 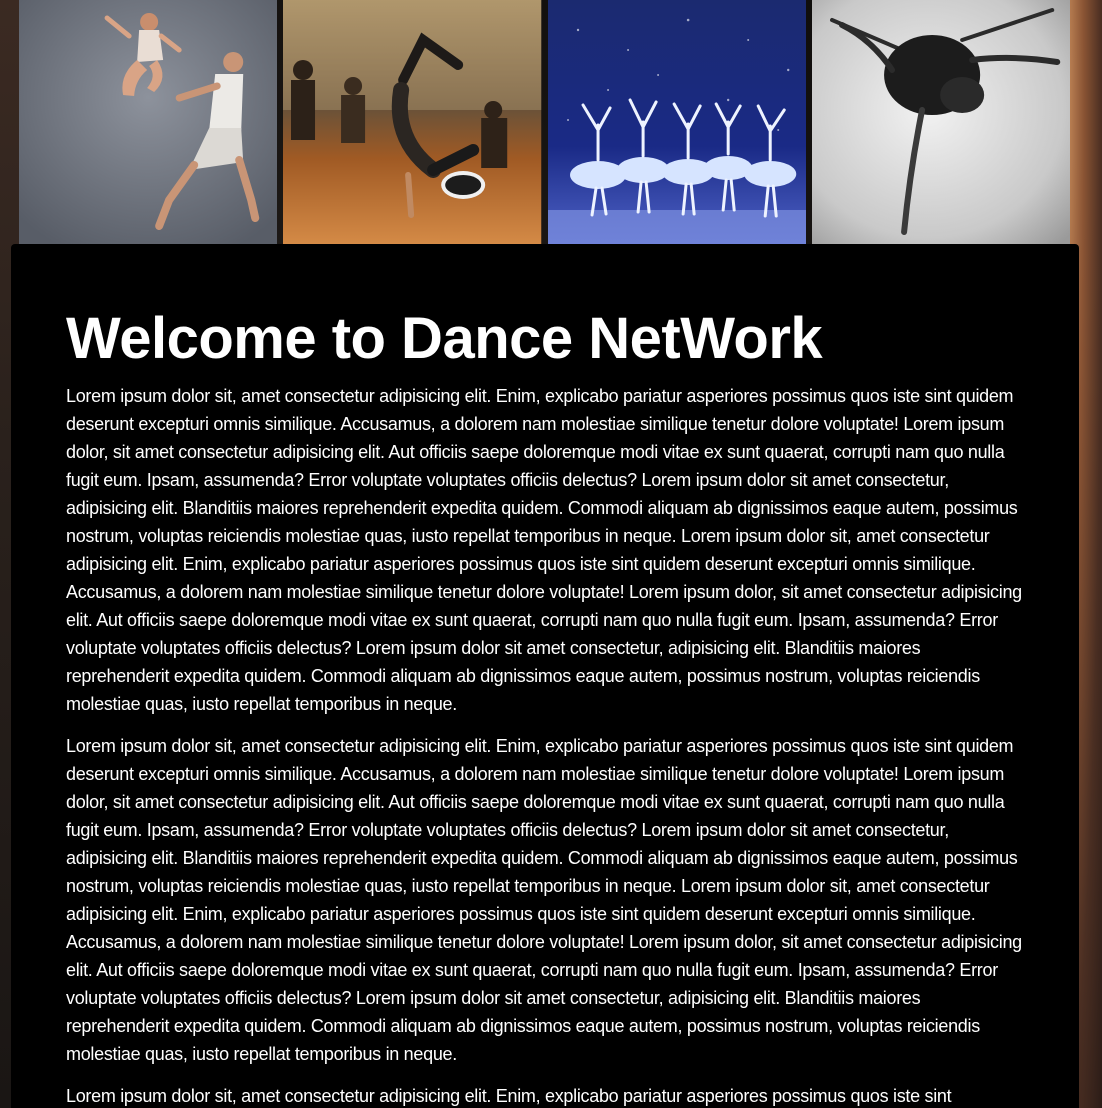 I want to click on page-title: Welcome to Dance NetWork, so click(x=444, y=338).